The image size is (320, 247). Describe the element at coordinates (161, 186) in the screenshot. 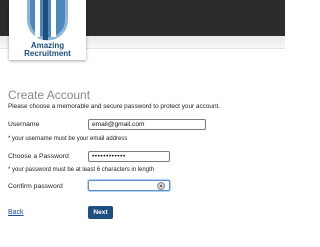

I see `password-reveal-icon` at that location.